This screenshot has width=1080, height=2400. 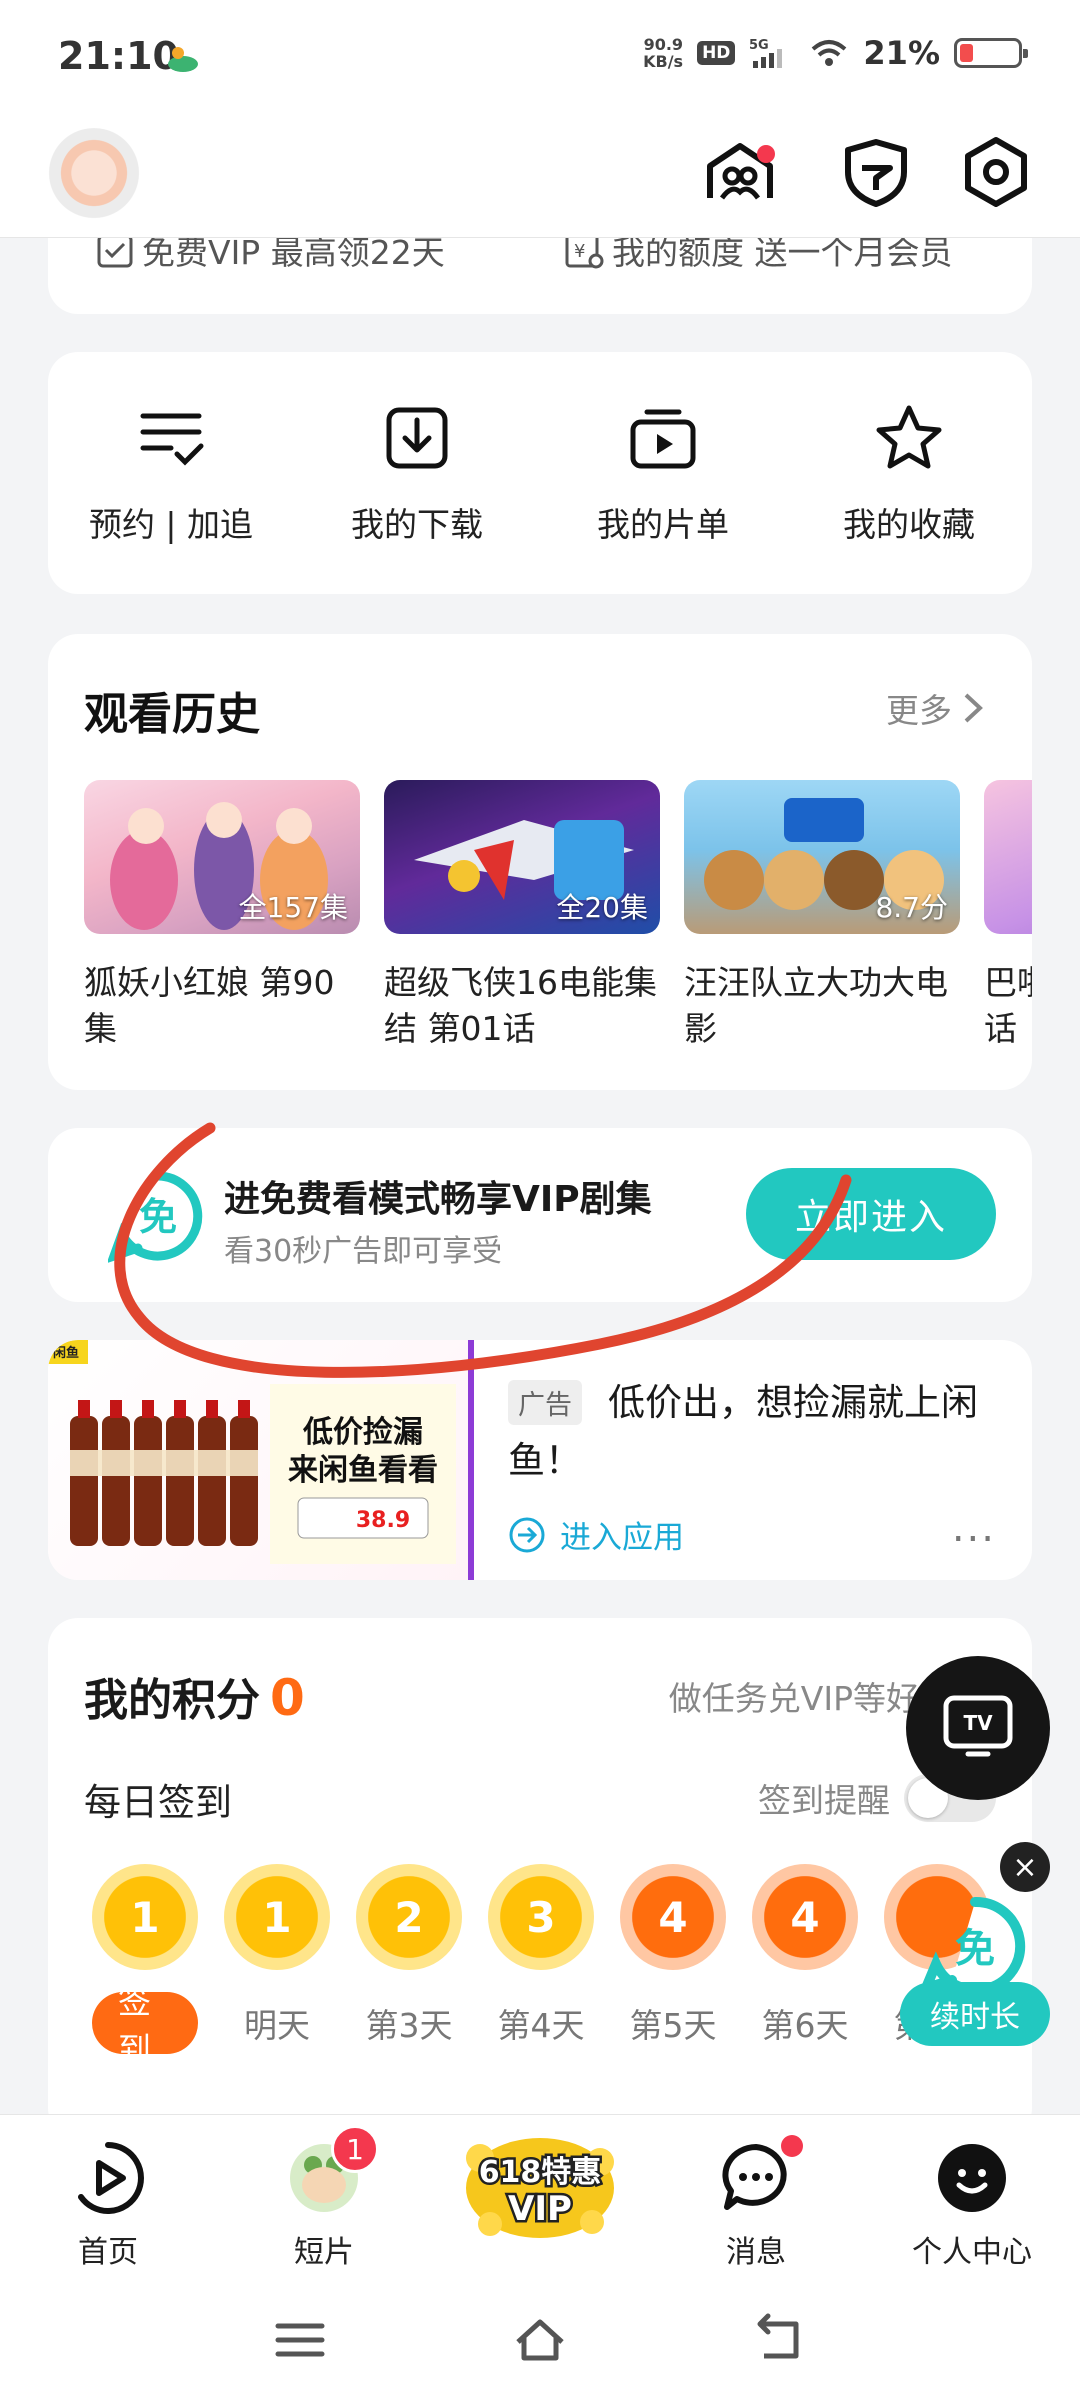 I want to click on nav-messages: 消息, so click(x=756, y=2197).